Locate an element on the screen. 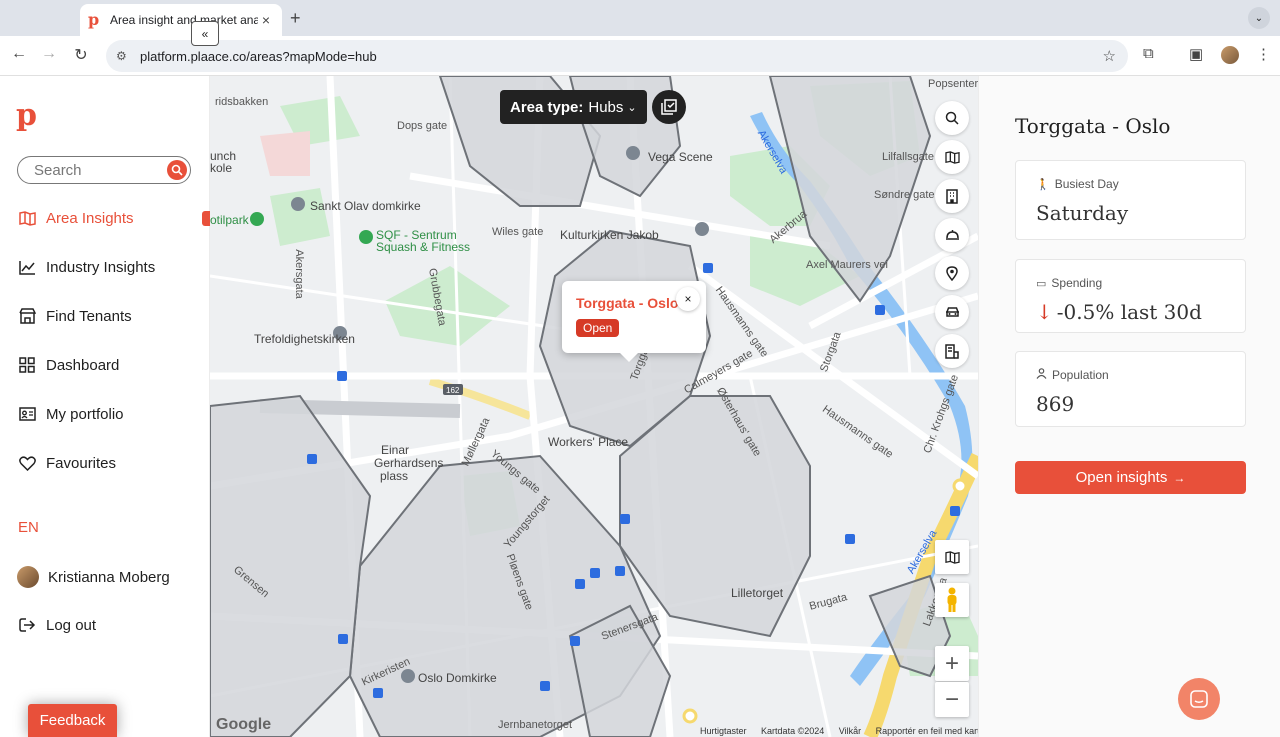 Image resolution: width=1280 pixels, height=737 pixels. sidebar-item-label: My portfolio is located at coordinates (85, 414).